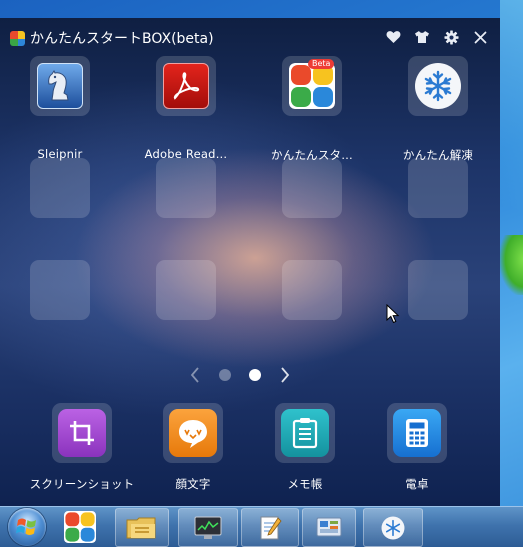 Image resolution: width=523 pixels, height=547 pixels. What do you see at coordinates (321, 64) in the screenshot?
I see `beta-badge: Beta` at bounding box center [321, 64].